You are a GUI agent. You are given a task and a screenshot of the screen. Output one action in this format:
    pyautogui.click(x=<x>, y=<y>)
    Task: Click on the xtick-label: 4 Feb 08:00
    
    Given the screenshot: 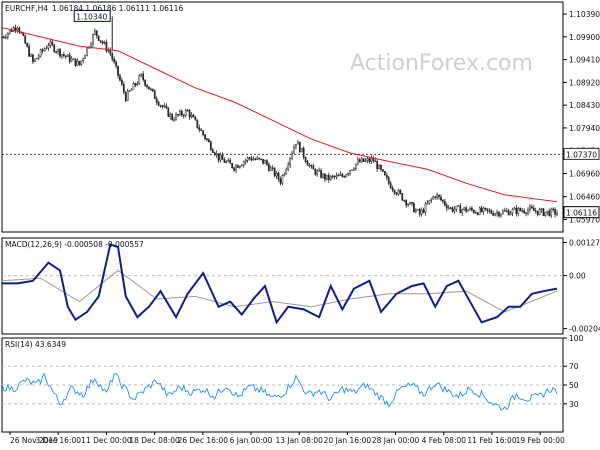 What is the action you would take?
    pyautogui.click(x=444, y=440)
    